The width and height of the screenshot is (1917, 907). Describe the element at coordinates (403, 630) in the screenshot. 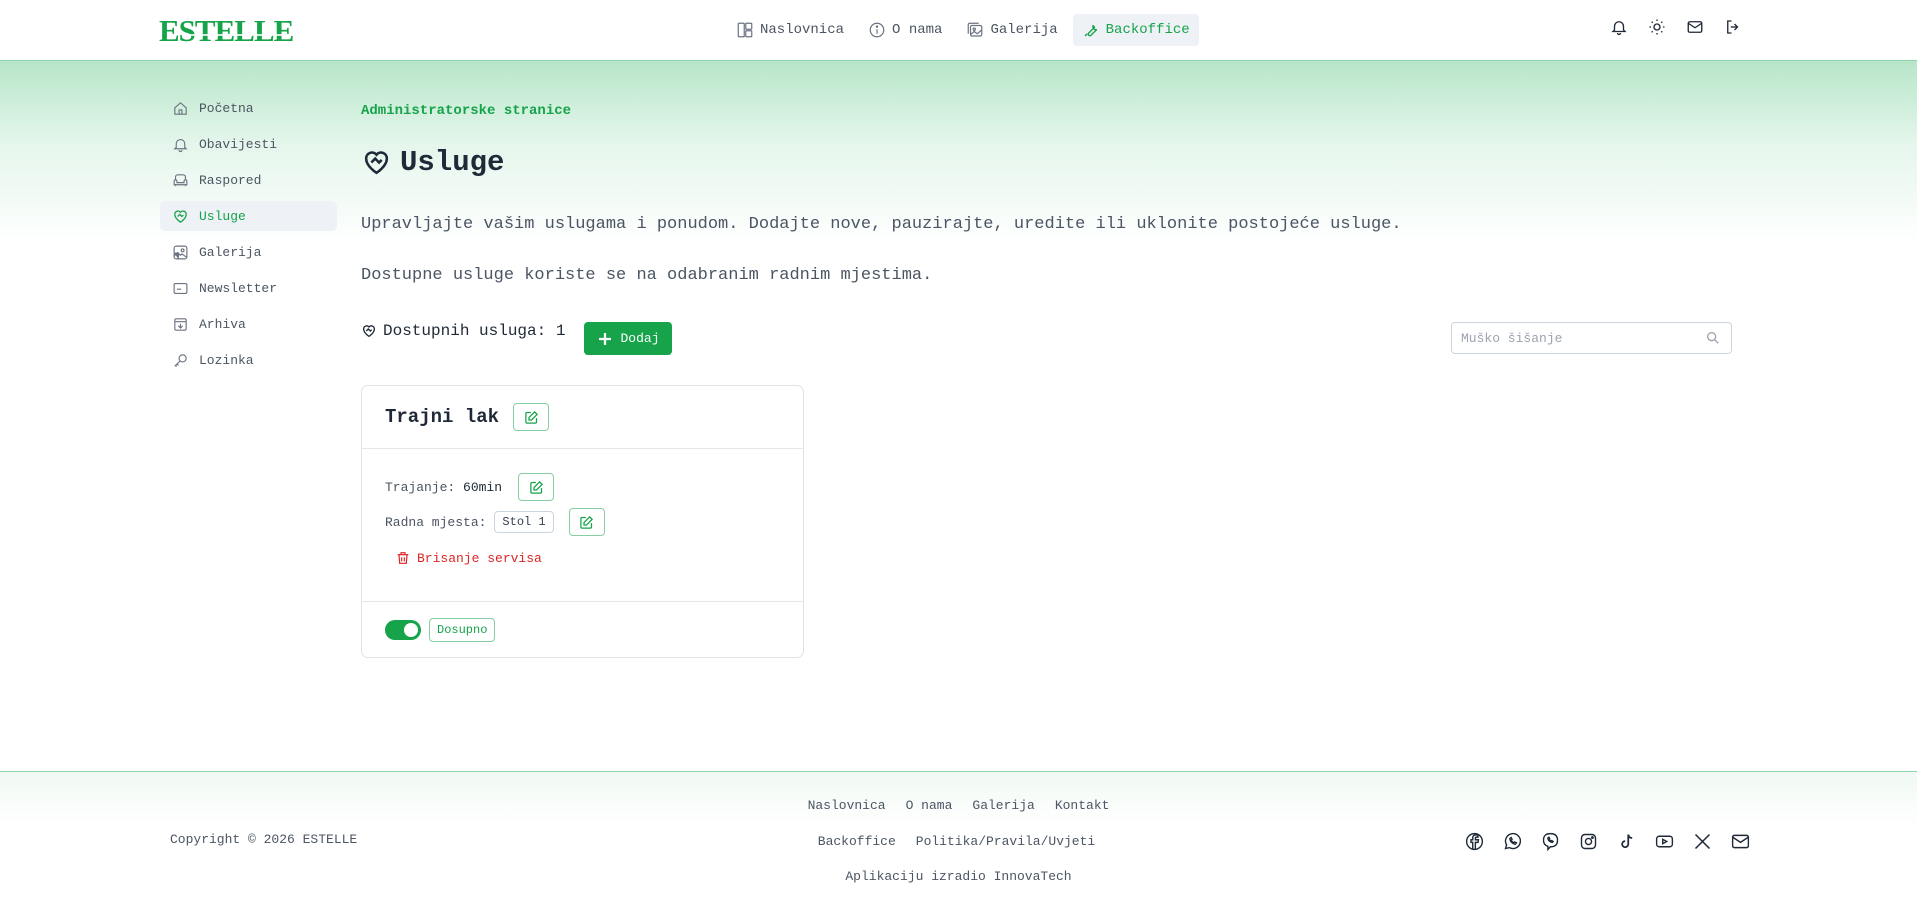

I see `availability-toggle` at that location.